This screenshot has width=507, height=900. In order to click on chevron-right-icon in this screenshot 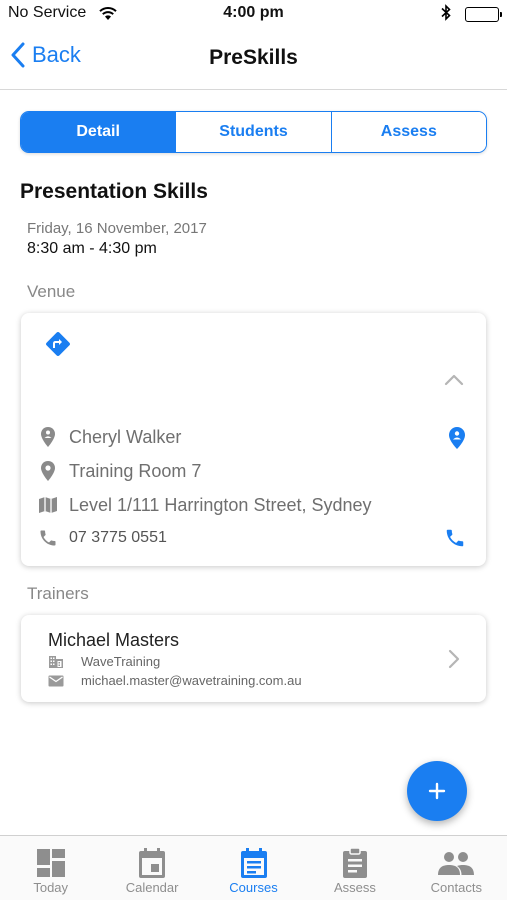, I will do `click(454, 661)`.